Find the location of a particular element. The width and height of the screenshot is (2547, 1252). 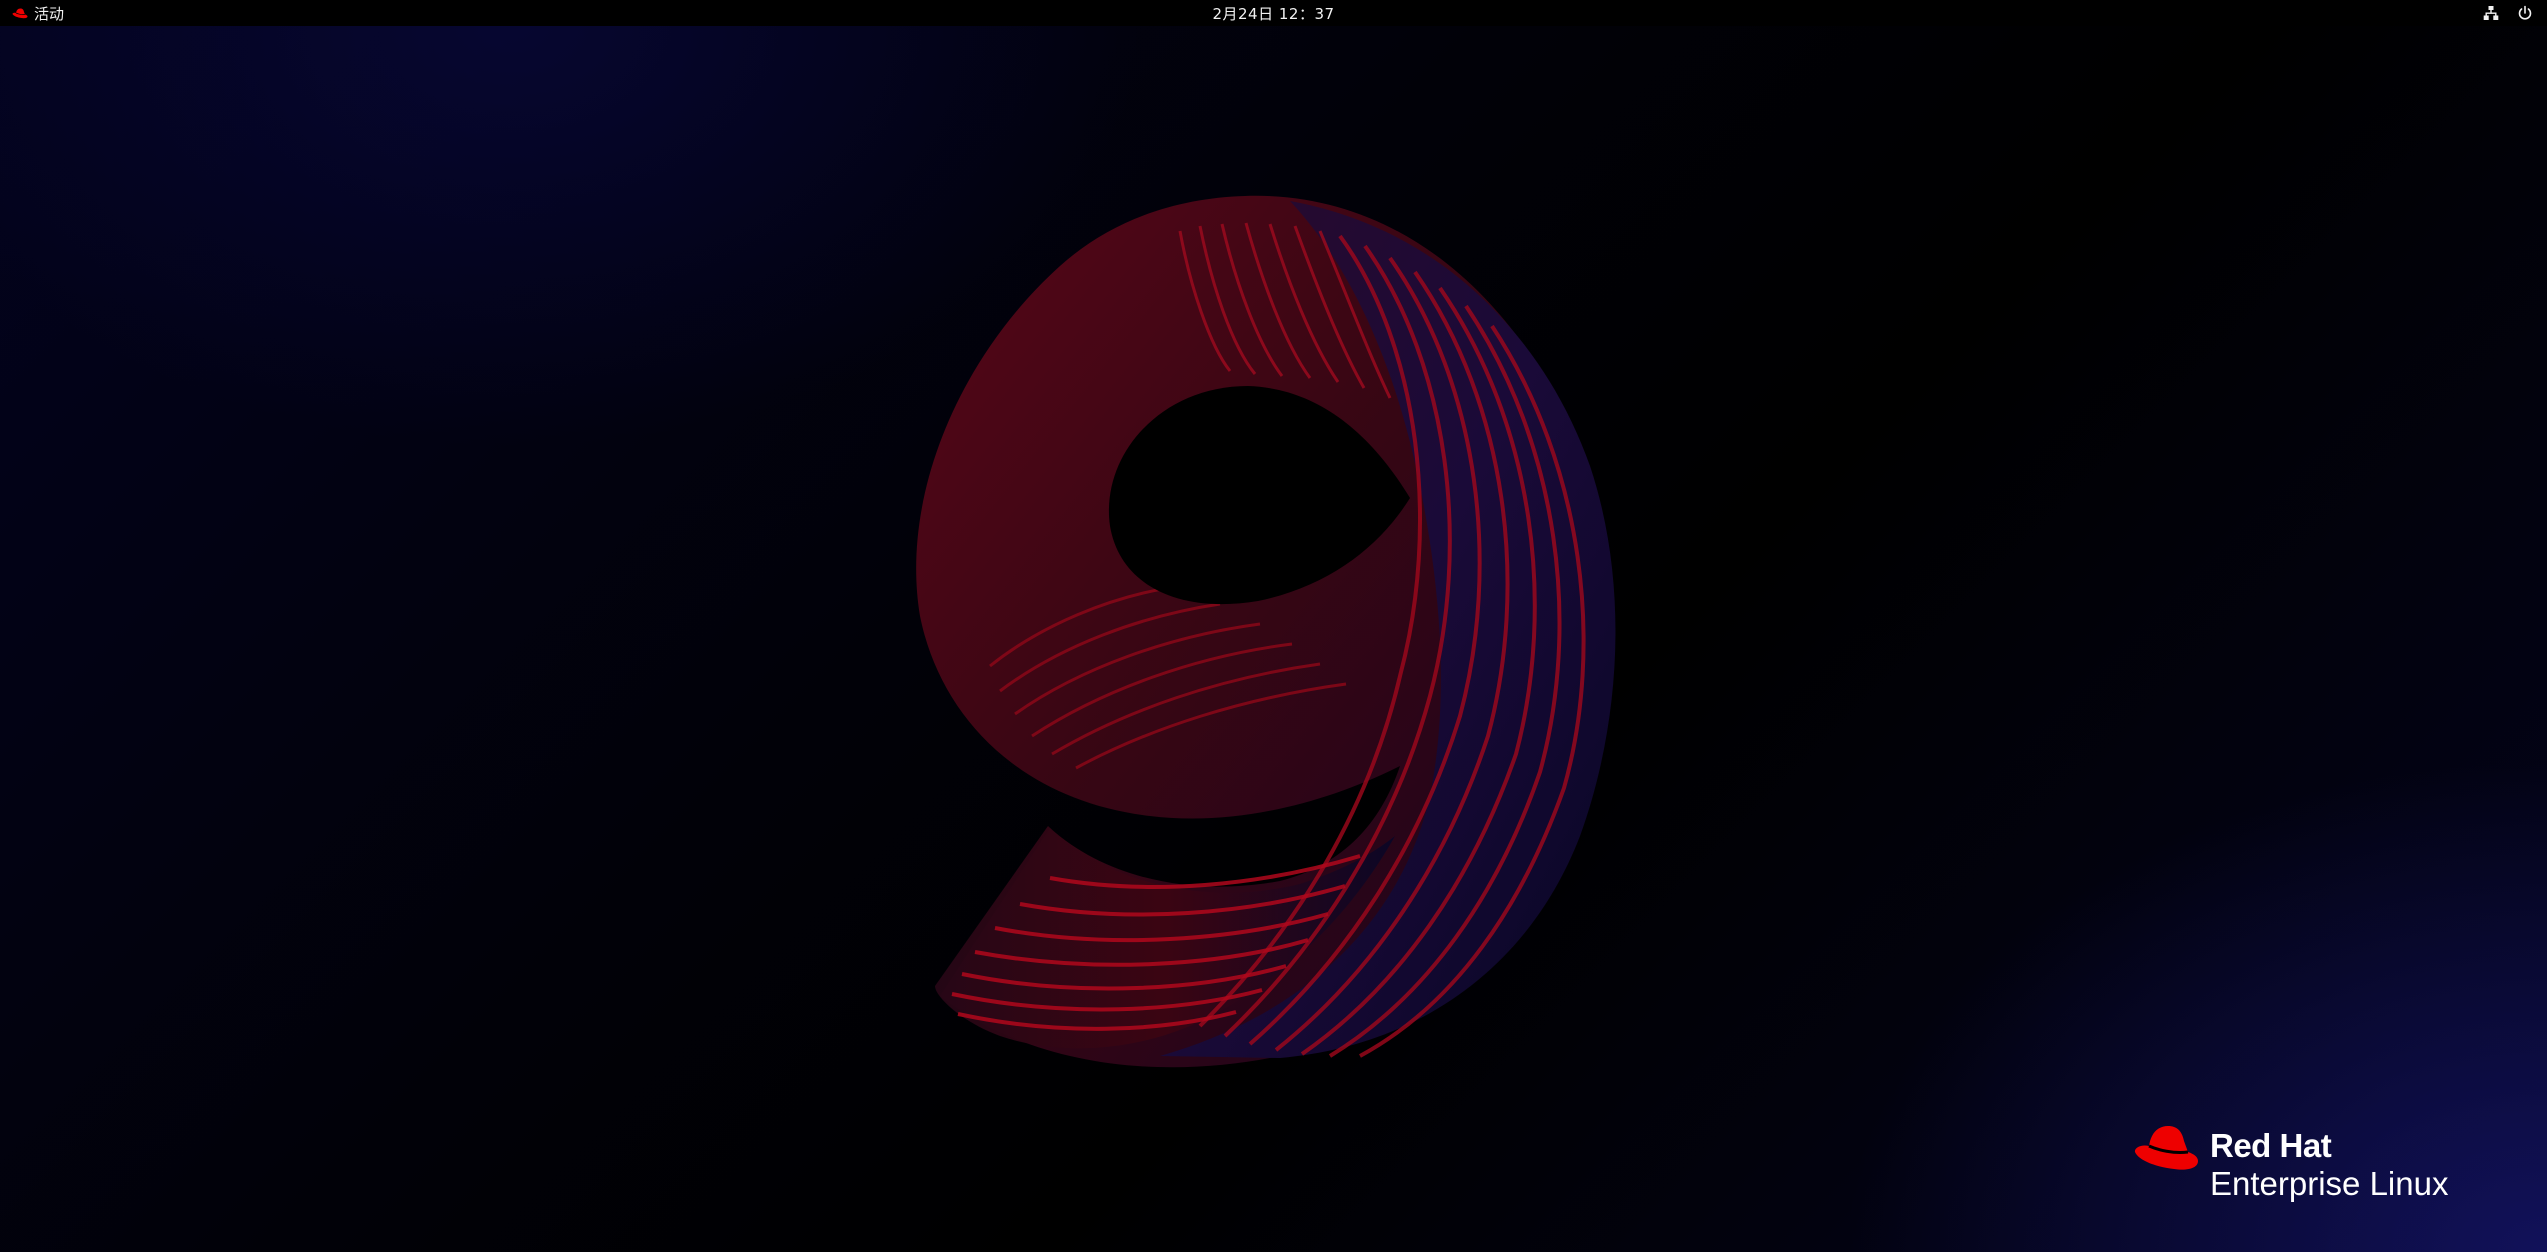

clock-button: 2月24日 12：37 is located at coordinates (1273, 13).